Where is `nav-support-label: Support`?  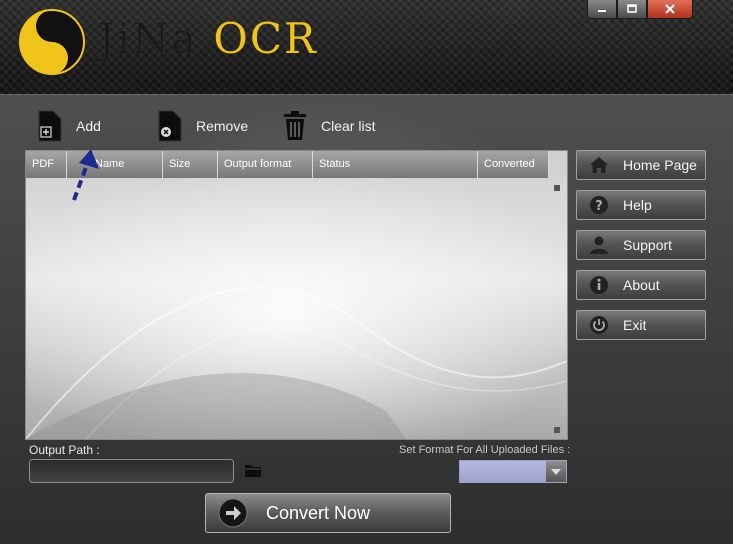 nav-support-label: Support is located at coordinates (648, 245).